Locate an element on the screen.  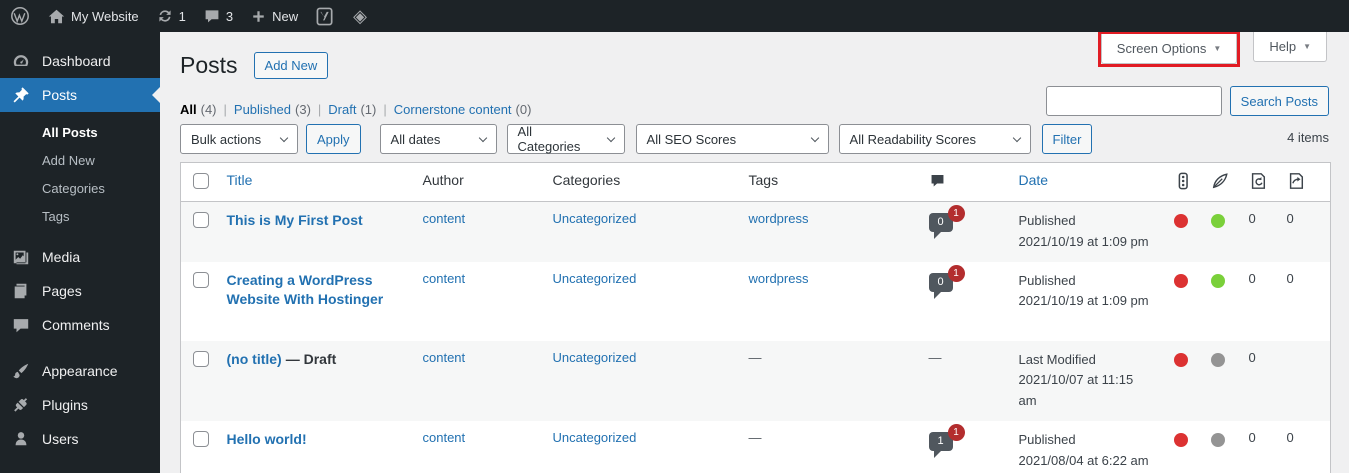
apply-button: Apply is located at coordinates (333, 139).